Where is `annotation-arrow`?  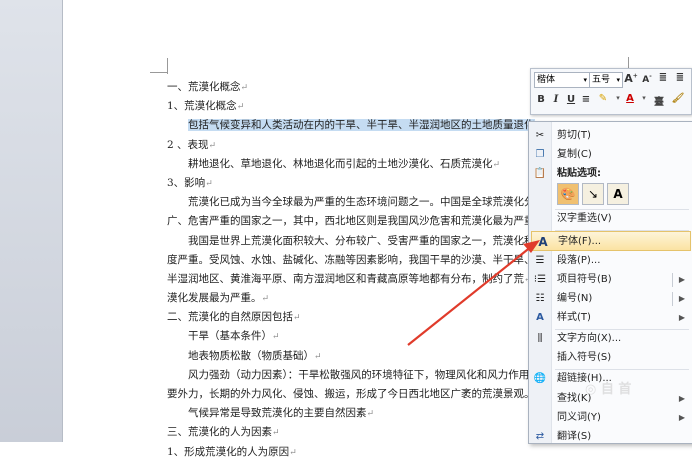 annotation-arrow is located at coordinates (473, 293).